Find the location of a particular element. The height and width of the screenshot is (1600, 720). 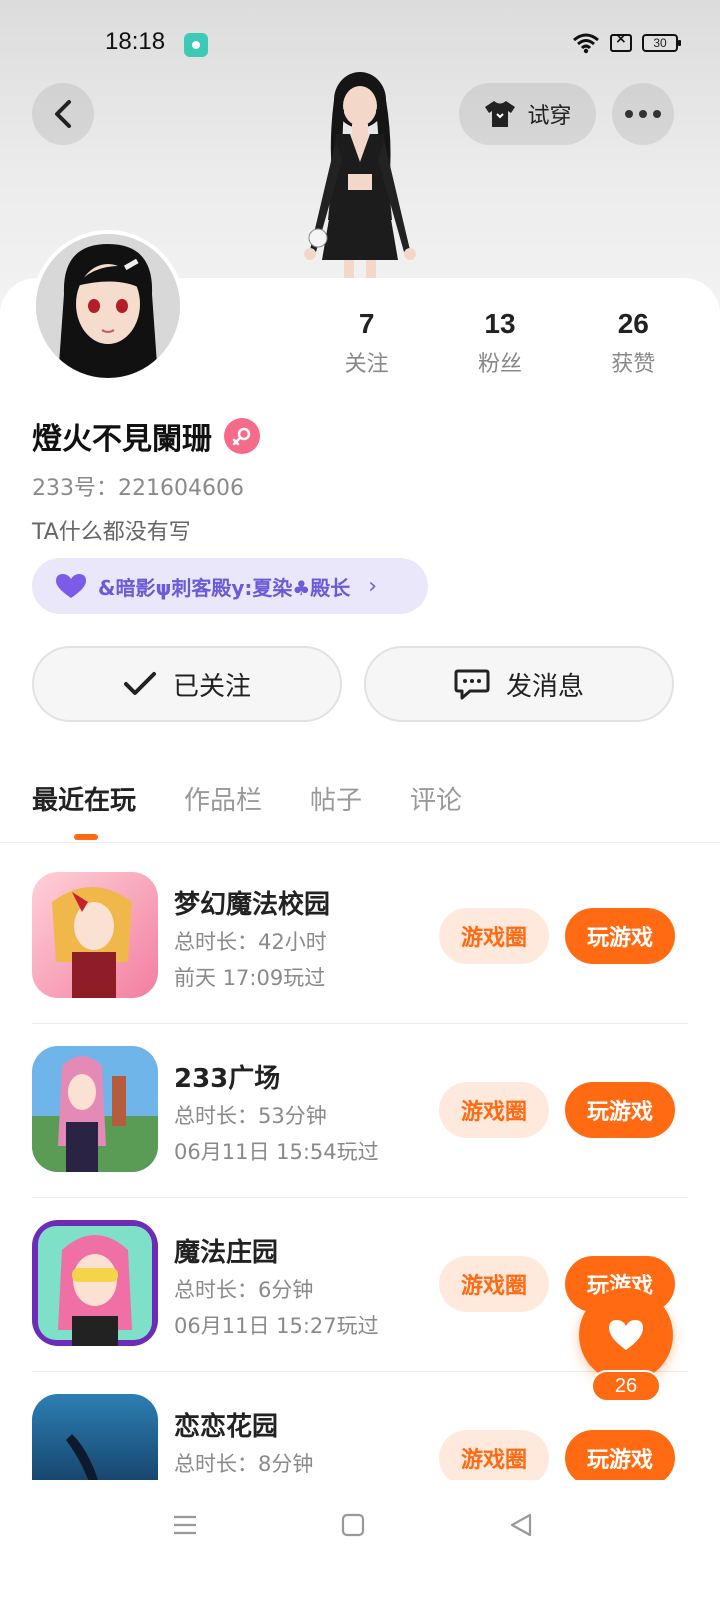

following-button: 已关注 is located at coordinates (187, 684).